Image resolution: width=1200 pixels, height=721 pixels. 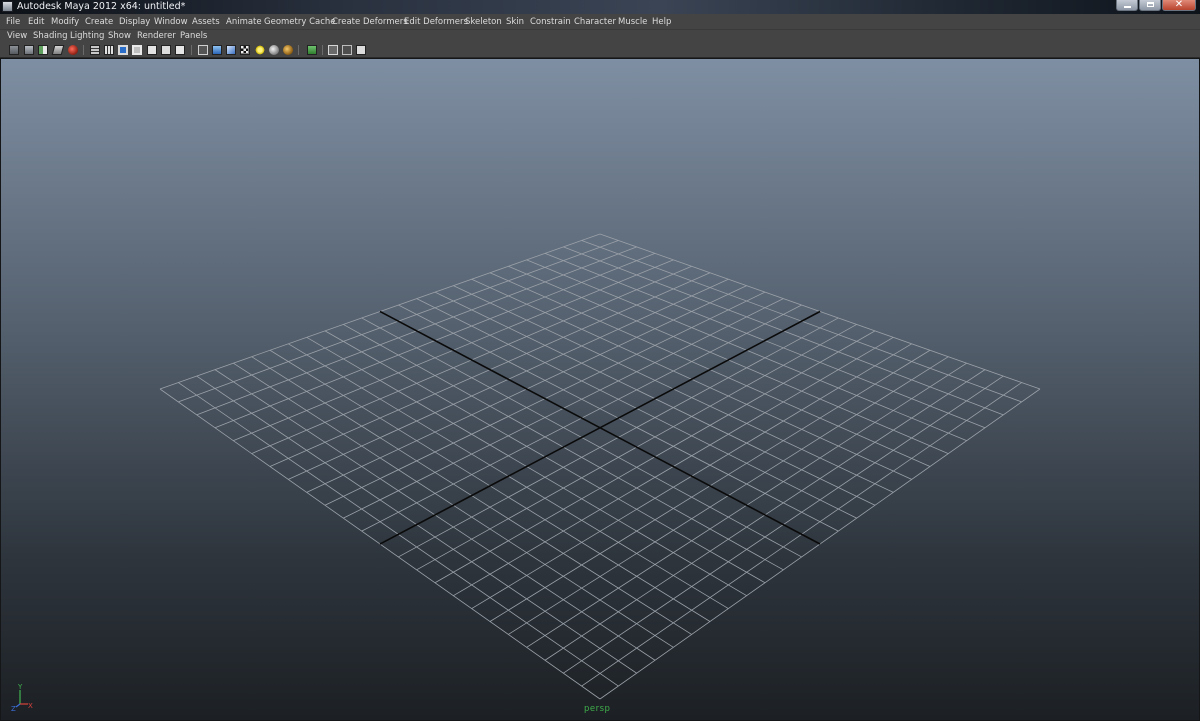 What do you see at coordinates (58, 50) in the screenshot?
I see `image-plane-icon` at bounding box center [58, 50].